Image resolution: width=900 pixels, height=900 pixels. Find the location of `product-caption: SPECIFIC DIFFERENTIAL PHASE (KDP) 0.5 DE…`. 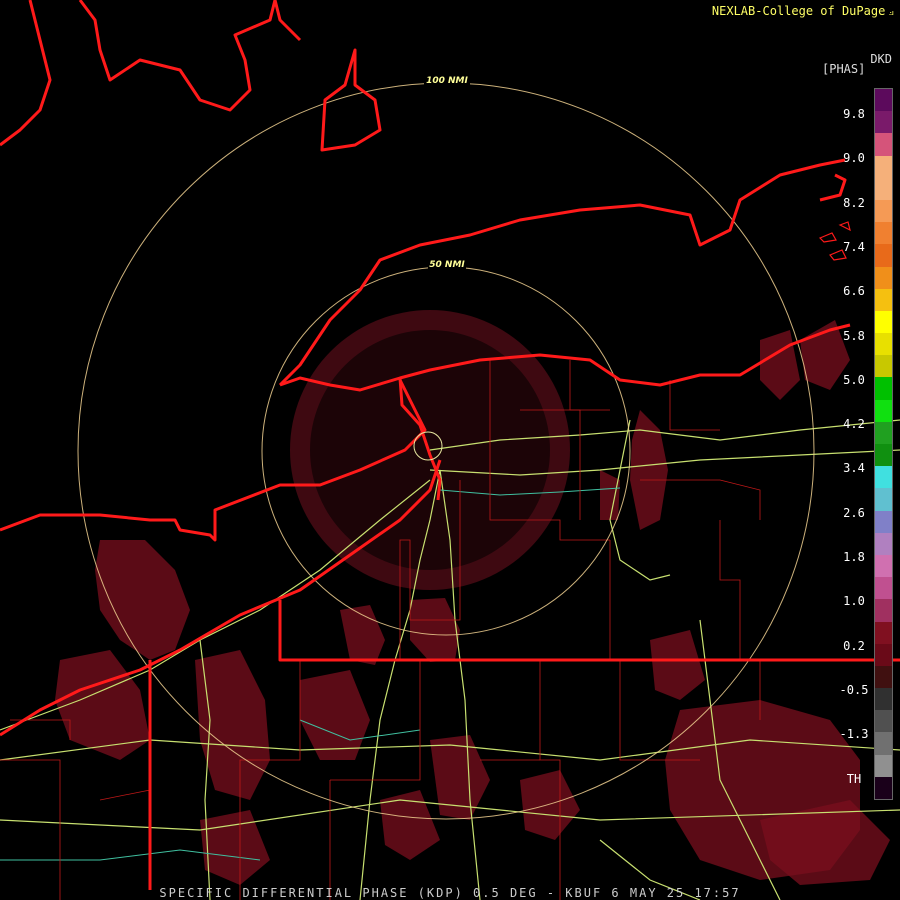

product-caption: SPECIFIC DIFFERENTIAL PHASE (KDP) 0.5 DE… is located at coordinates (450, 893).